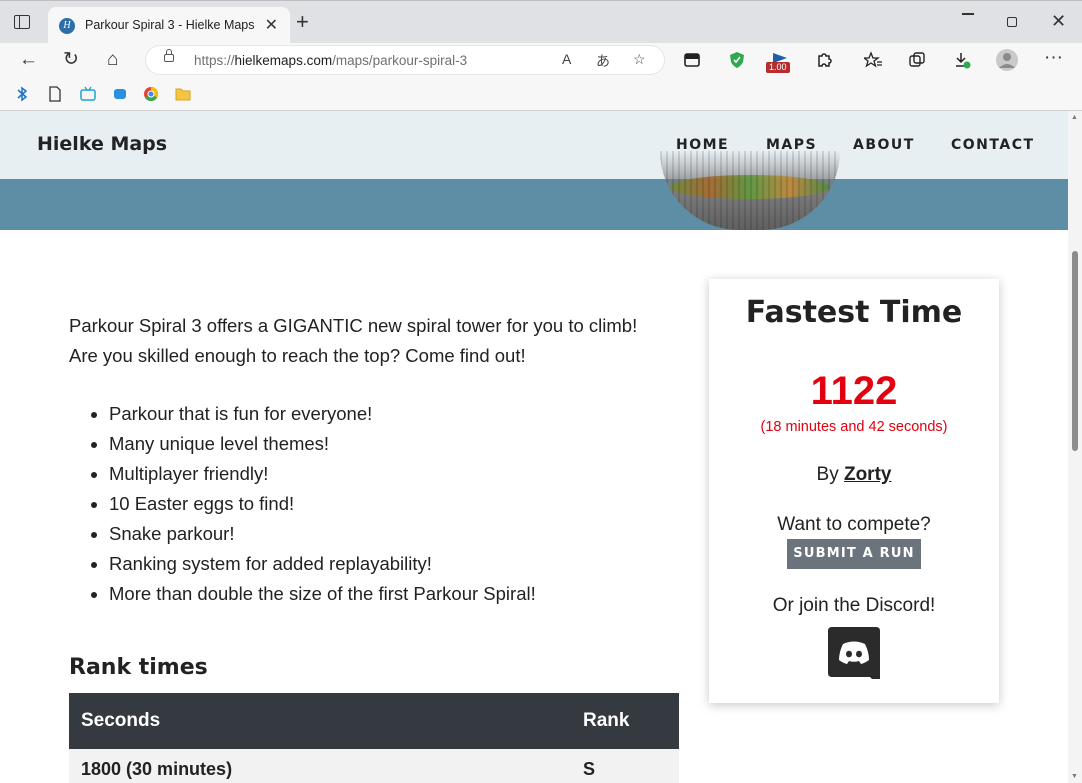 Image resolution: width=1082 pixels, height=783 pixels. Describe the element at coordinates (968, 14) in the screenshot. I see `window-minimize-icon` at that location.